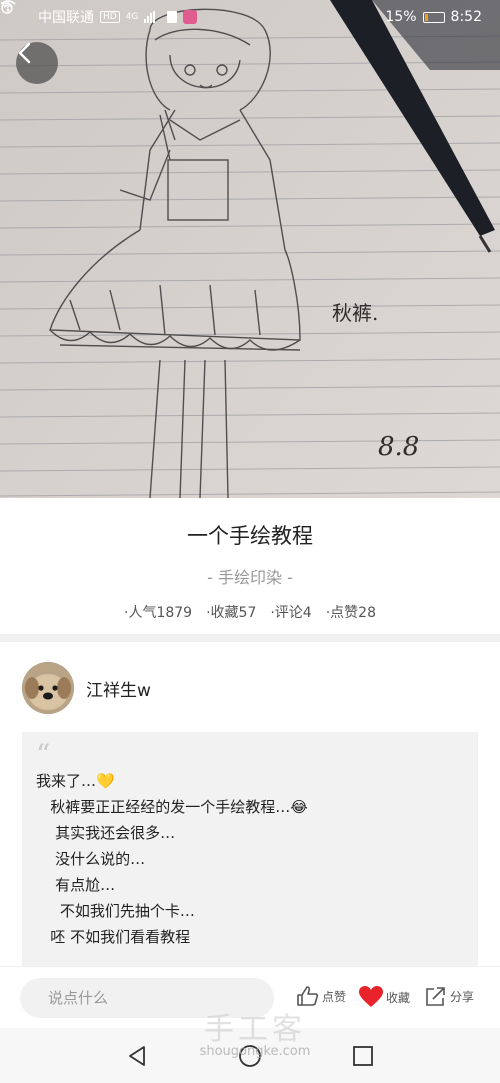 The width and height of the screenshot is (500, 1083). I want to click on notification-icon, so click(172, 17).